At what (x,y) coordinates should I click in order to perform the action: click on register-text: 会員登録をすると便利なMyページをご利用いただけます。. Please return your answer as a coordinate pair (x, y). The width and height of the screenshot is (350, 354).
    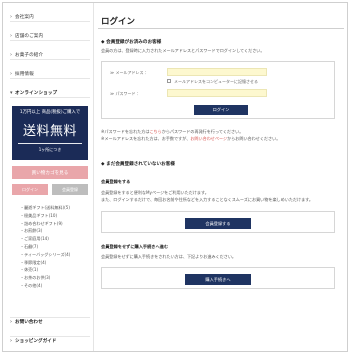
    Looking at the image, I should click on (155, 192).